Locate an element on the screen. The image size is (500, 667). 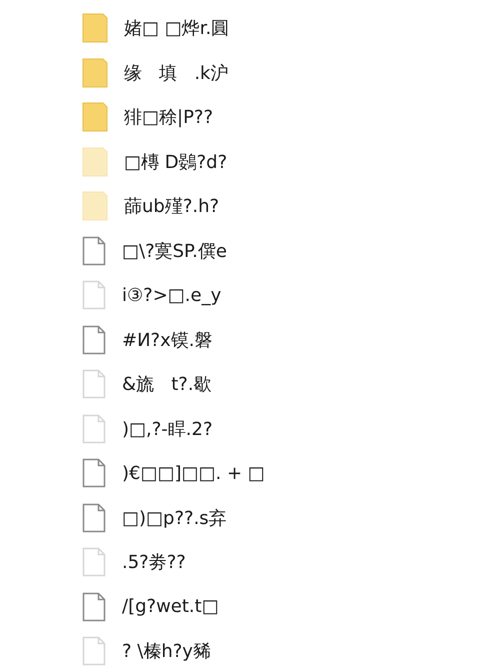
file-name: )€□□]□□. + □ is located at coordinates (193, 473).